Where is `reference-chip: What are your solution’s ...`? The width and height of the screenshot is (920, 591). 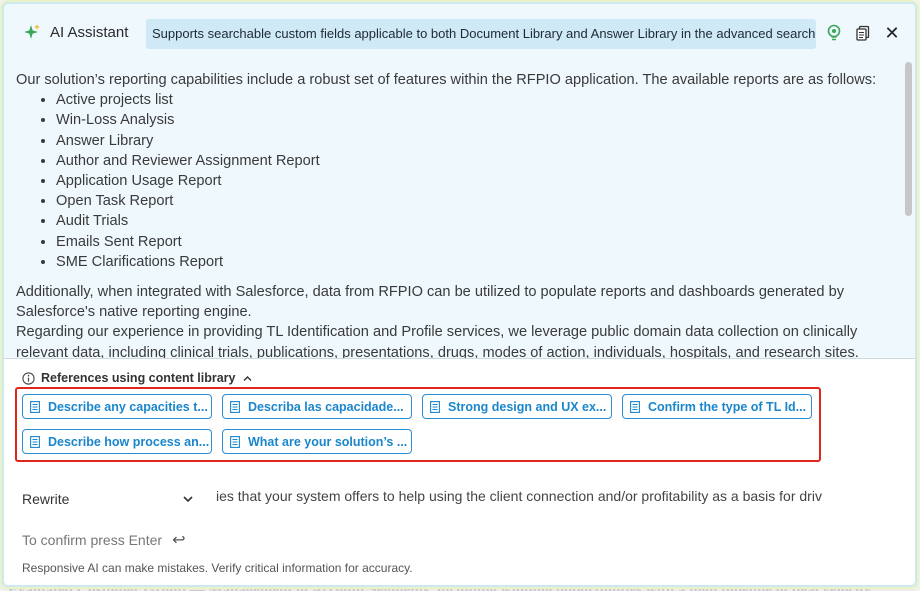
reference-chip: What are your solution’s ... is located at coordinates (317, 441).